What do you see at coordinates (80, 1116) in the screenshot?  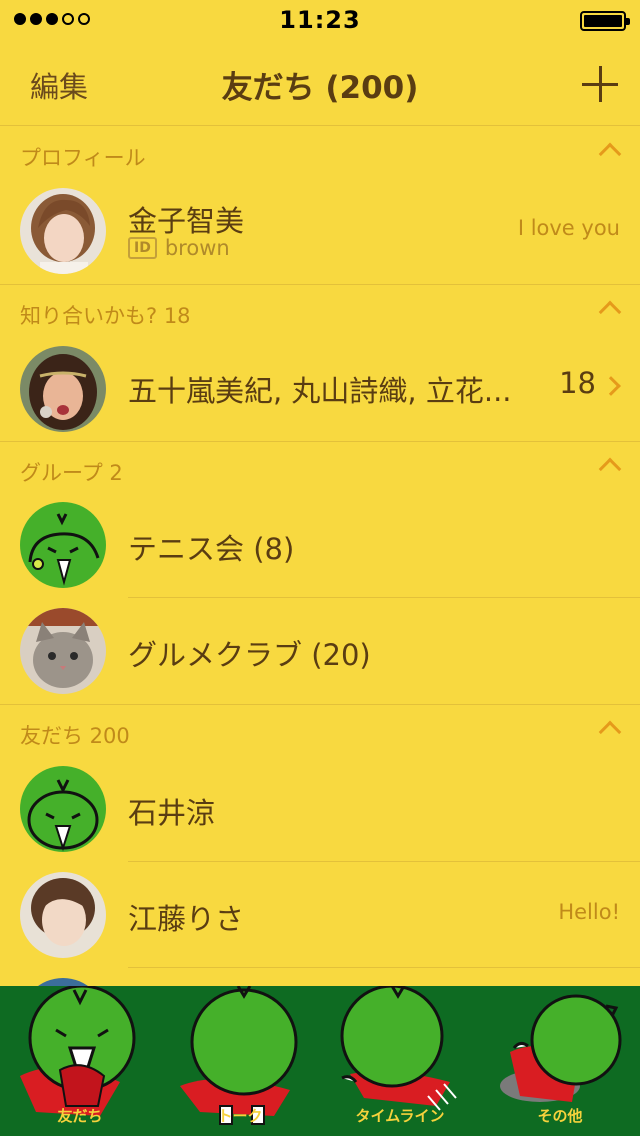 I see `tab-label: 友だち` at bounding box center [80, 1116].